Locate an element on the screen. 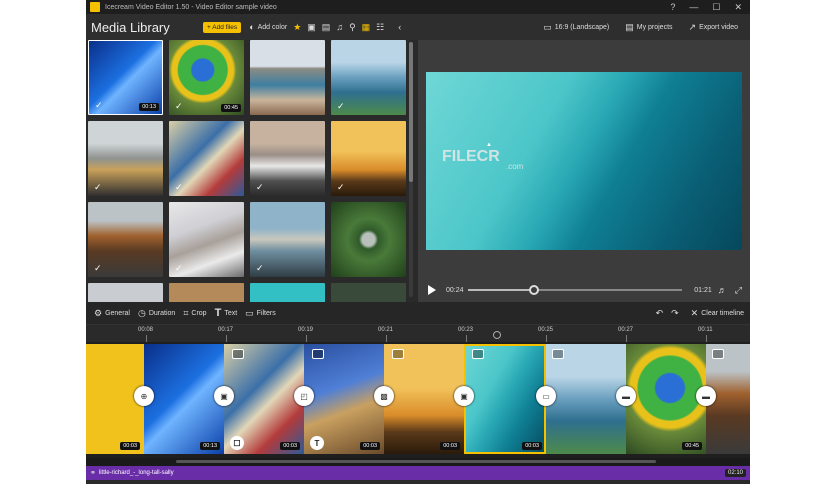 This screenshot has height=484, width=836. transition-icon: ▩ is located at coordinates (384, 396).